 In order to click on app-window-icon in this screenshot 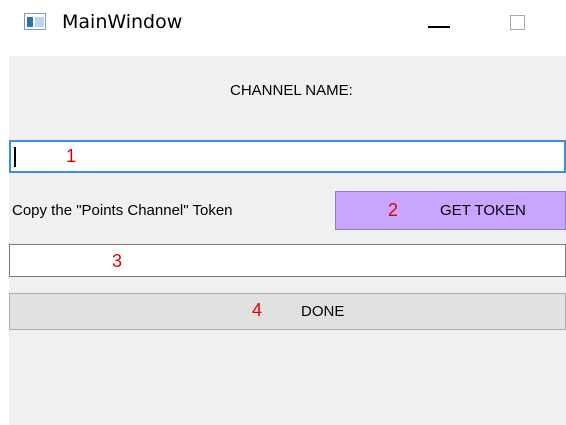, I will do `click(35, 21)`.